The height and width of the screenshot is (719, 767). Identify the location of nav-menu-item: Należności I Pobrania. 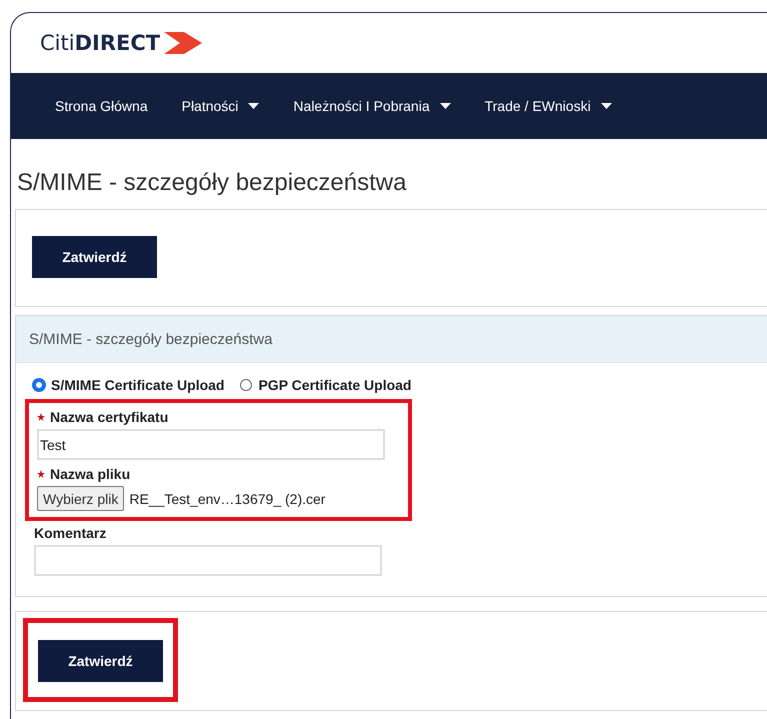
(372, 106).